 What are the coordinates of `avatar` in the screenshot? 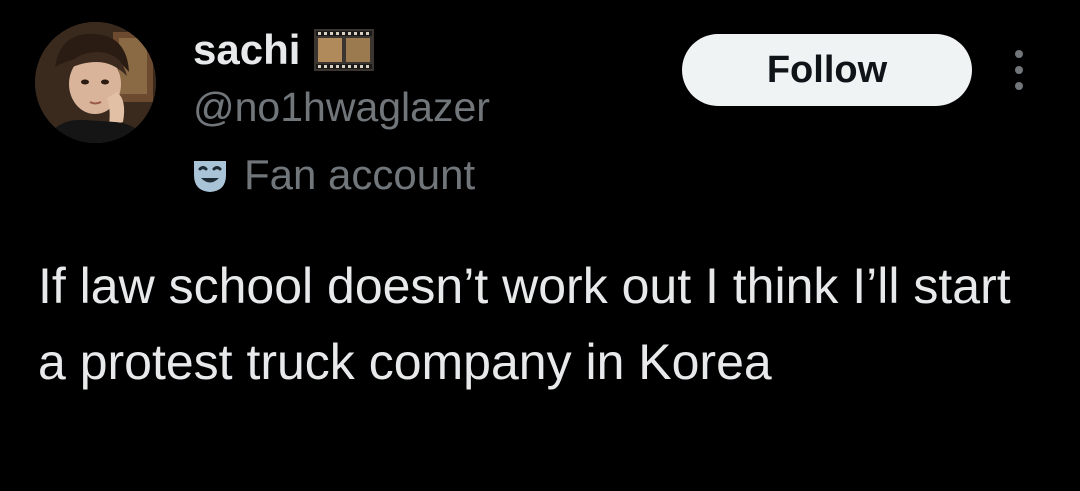 It's located at (95, 82).